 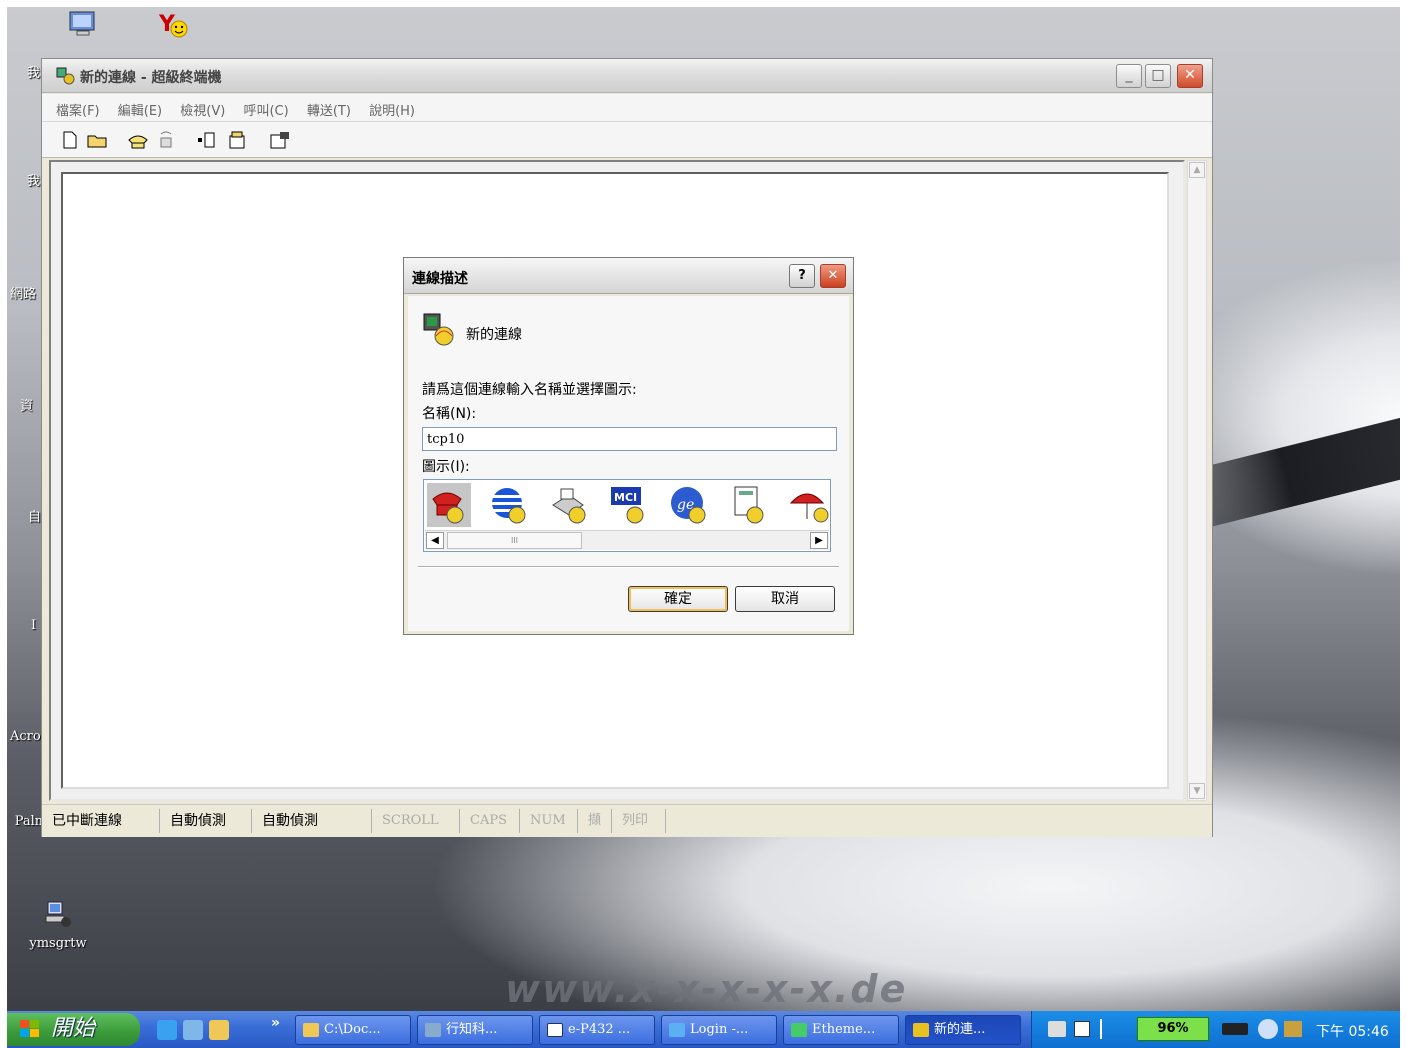 What do you see at coordinates (629, 439) in the screenshot?
I see `connection-name-input` at bounding box center [629, 439].